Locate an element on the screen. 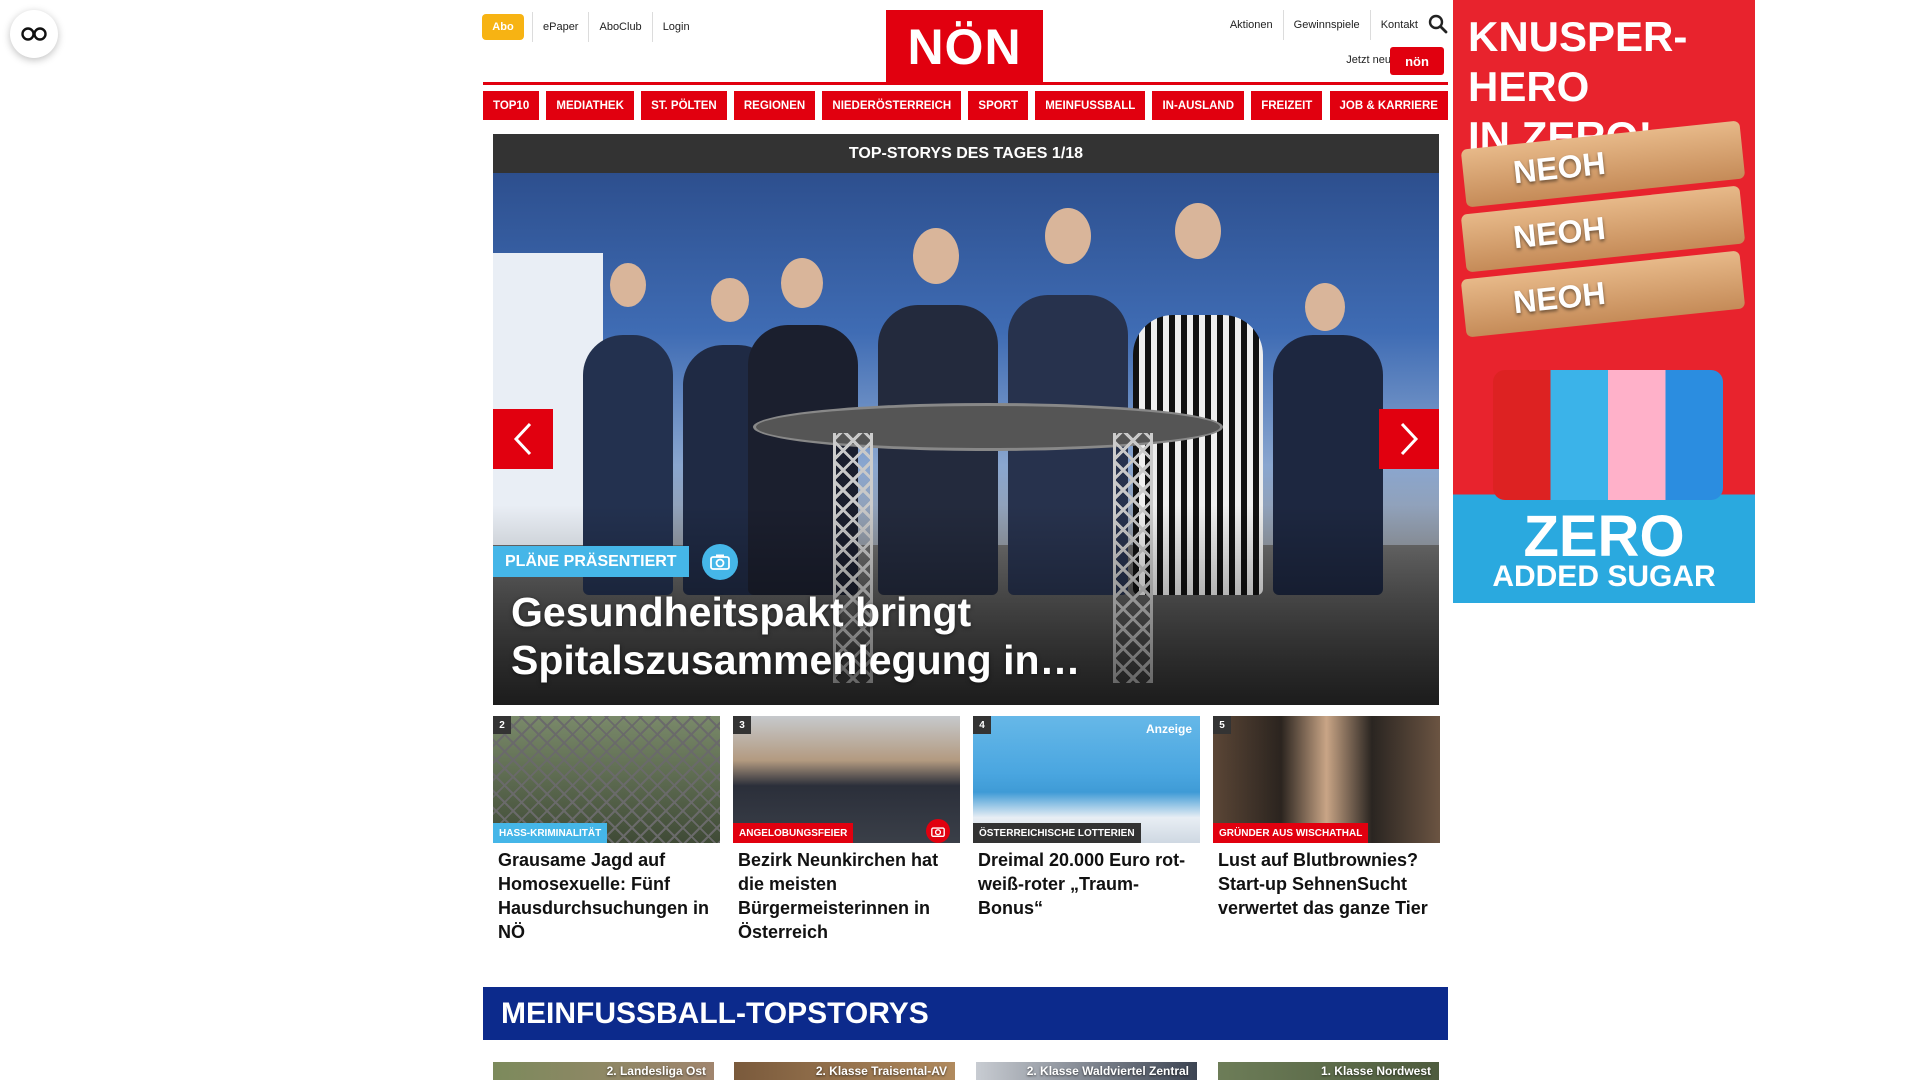  story-category: HASS-KRIMINALITÄT is located at coordinates (550, 833).